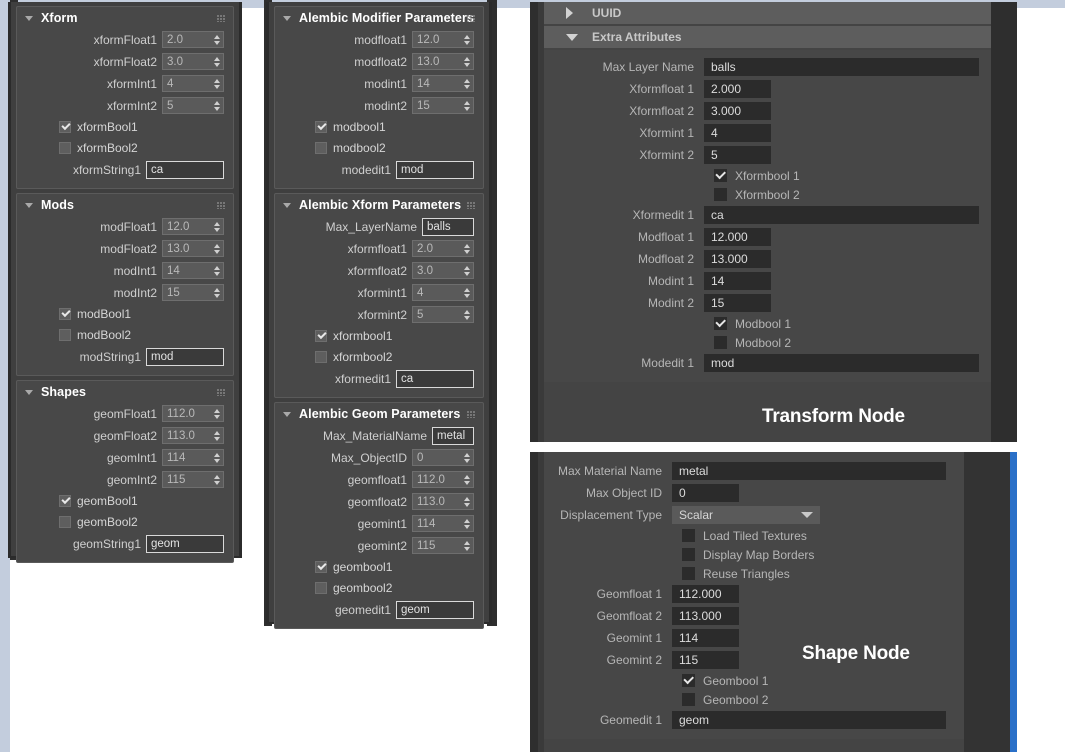 The image size is (1065, 752). Describe the element at coordinates (737, 89) in the screenshot. I see `attribute-input: 2.000` at that location.